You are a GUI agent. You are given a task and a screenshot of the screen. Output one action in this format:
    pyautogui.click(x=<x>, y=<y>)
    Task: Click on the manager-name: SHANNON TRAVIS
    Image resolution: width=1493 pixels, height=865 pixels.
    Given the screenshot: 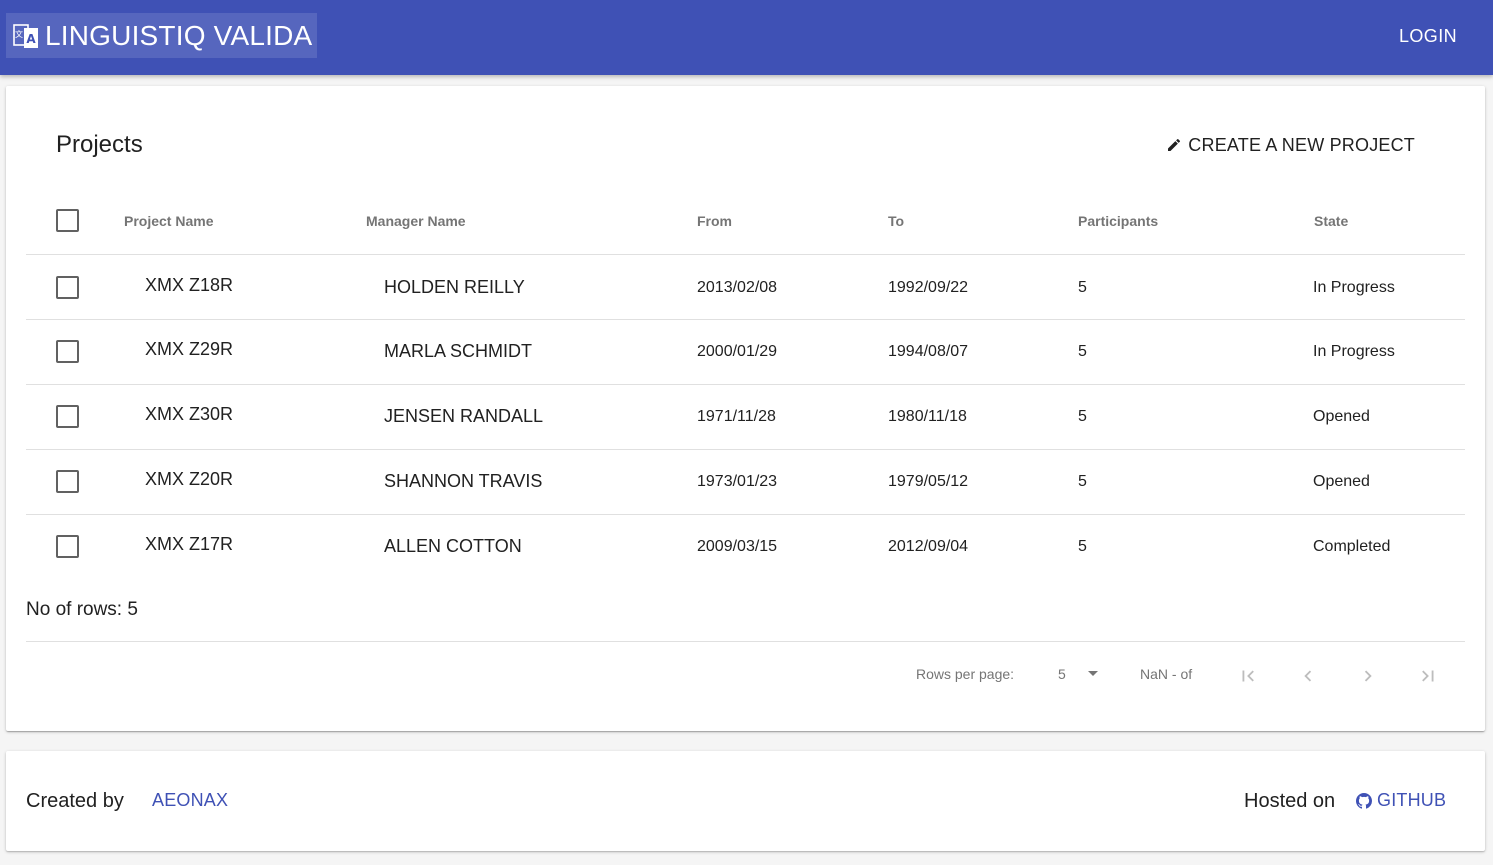 What is the action you would take?
    pyautogui.click(x=463, y=481)
    